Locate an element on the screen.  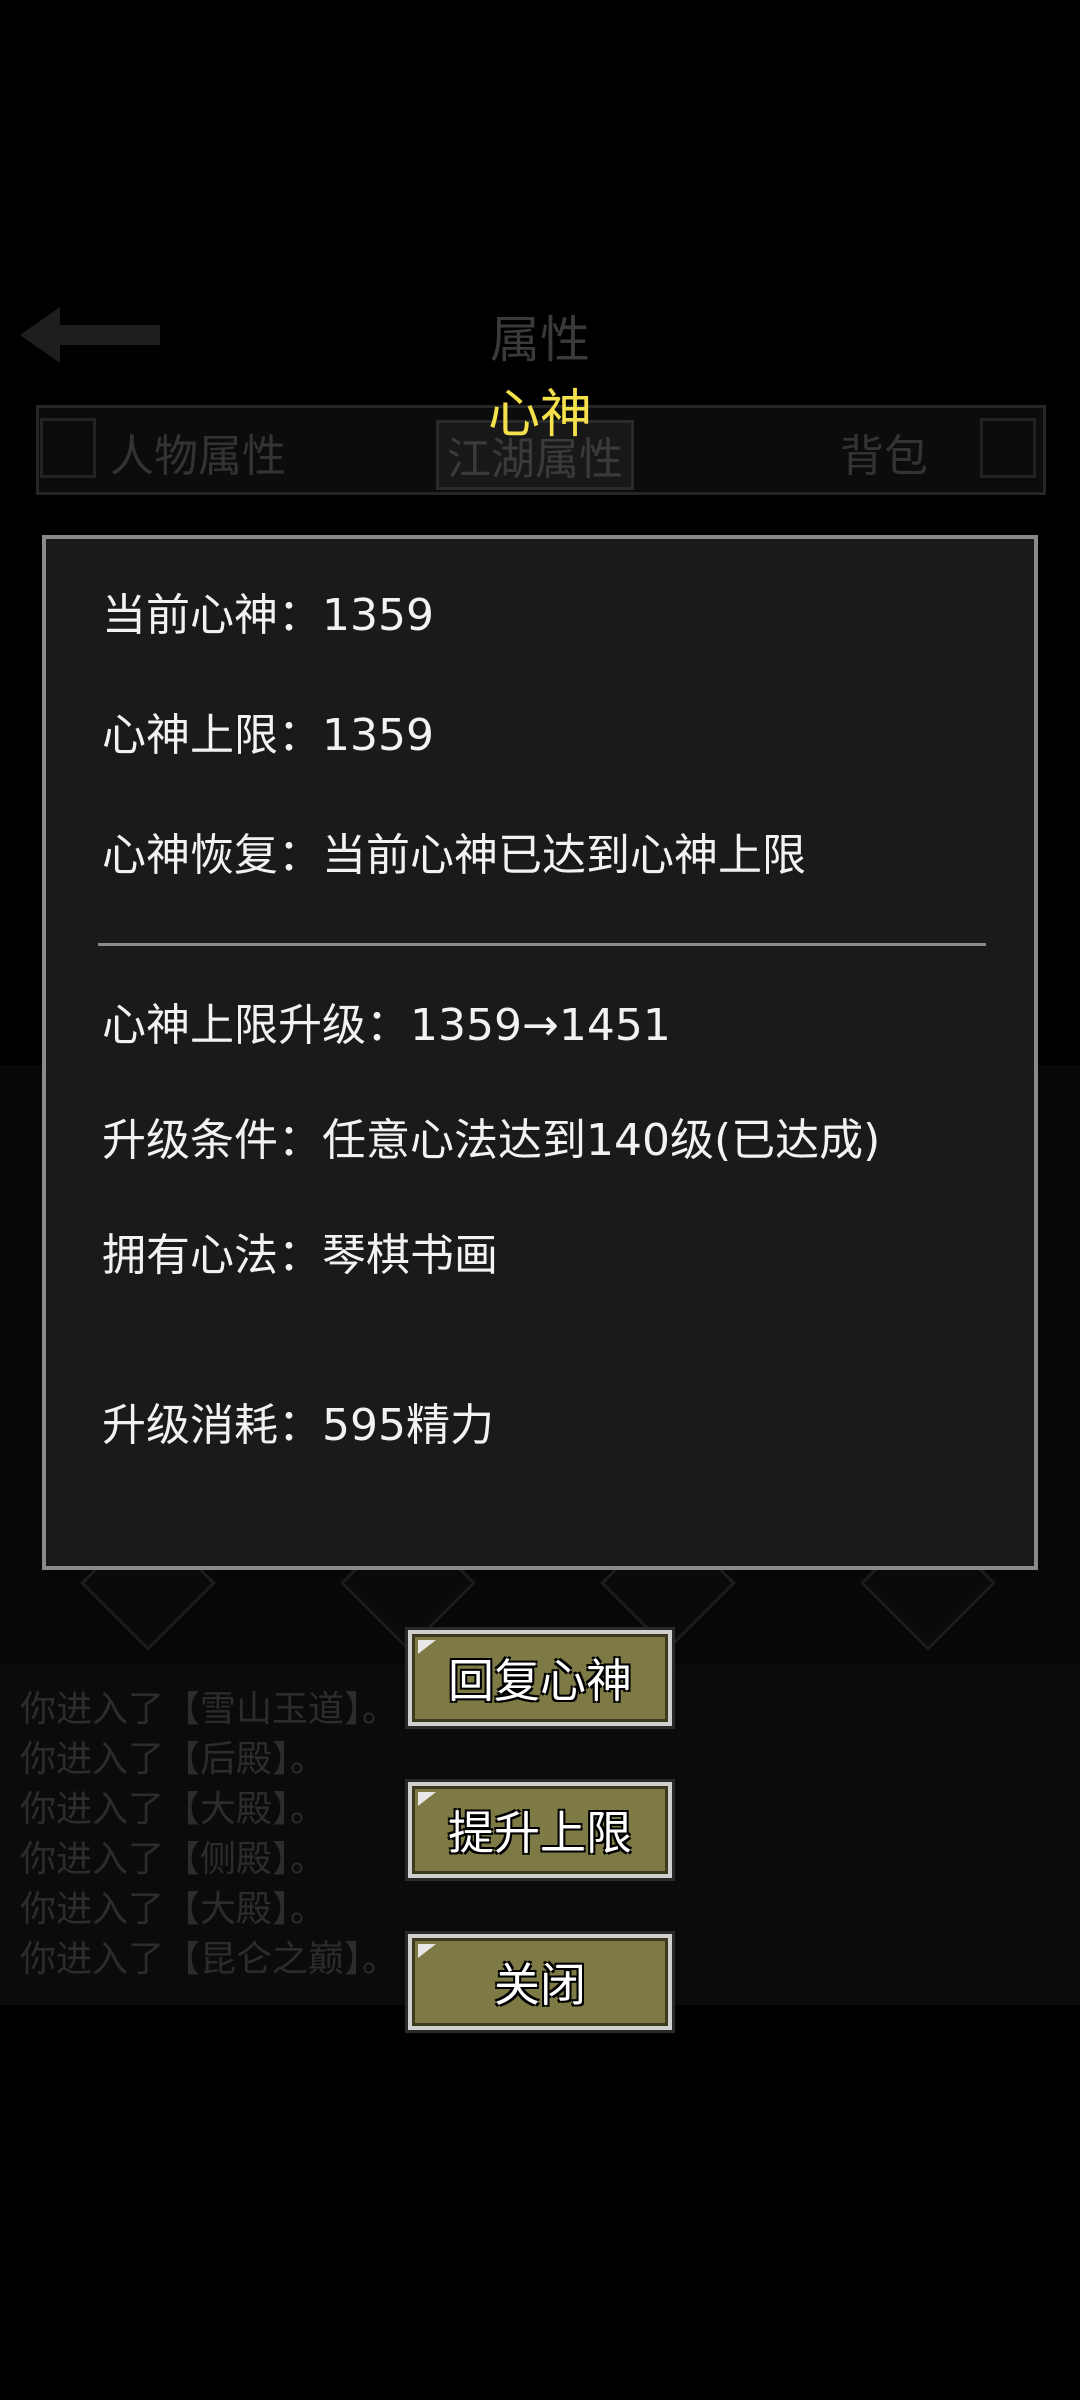
close-button: 关闭 is located at coordinates (540, 1982).